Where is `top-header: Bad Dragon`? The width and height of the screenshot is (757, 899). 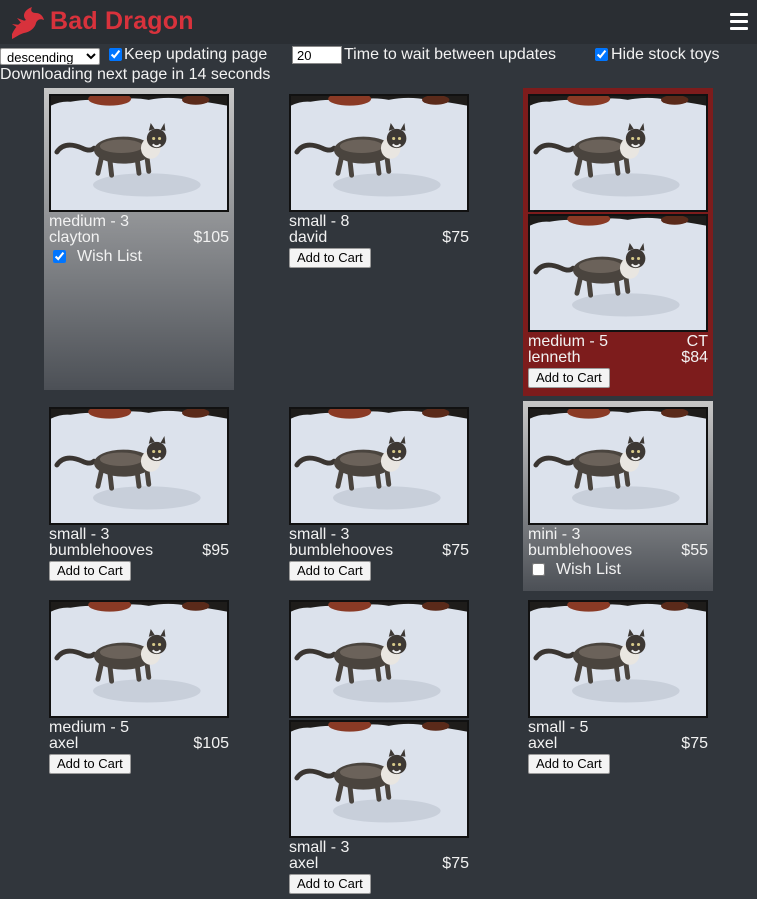 top-header: Bad Dragon is located at coordinates (378, 22).